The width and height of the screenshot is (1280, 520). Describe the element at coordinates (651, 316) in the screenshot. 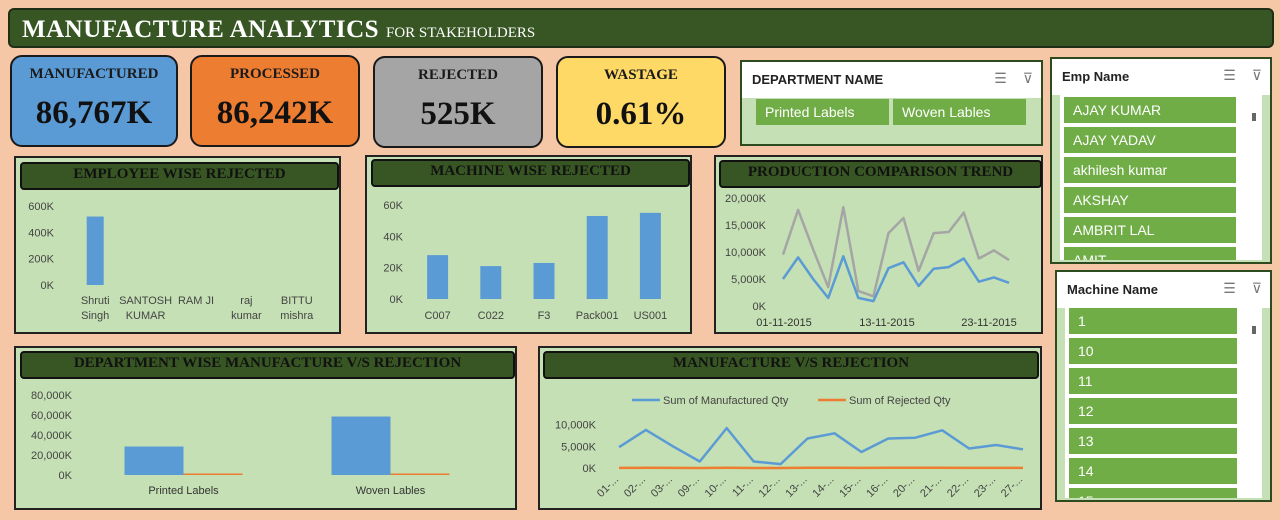

I see `x-tick-label: US001` at that location.